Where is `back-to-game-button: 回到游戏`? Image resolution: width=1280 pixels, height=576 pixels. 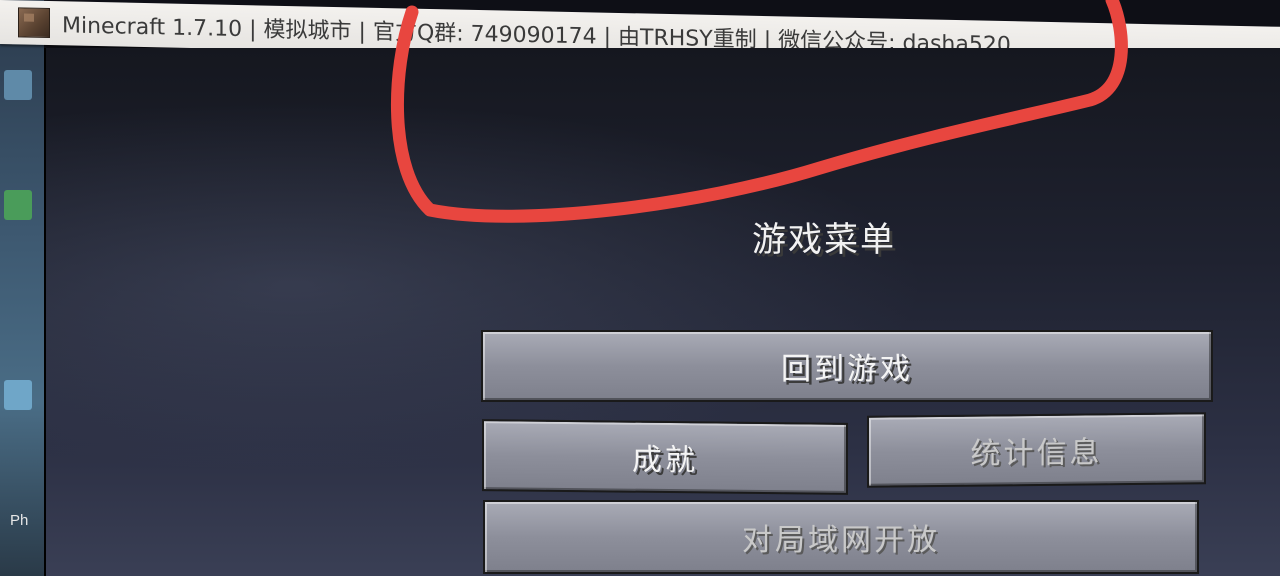
back-to-game-button: 回到游戏 is located at coordinates (847, 366).